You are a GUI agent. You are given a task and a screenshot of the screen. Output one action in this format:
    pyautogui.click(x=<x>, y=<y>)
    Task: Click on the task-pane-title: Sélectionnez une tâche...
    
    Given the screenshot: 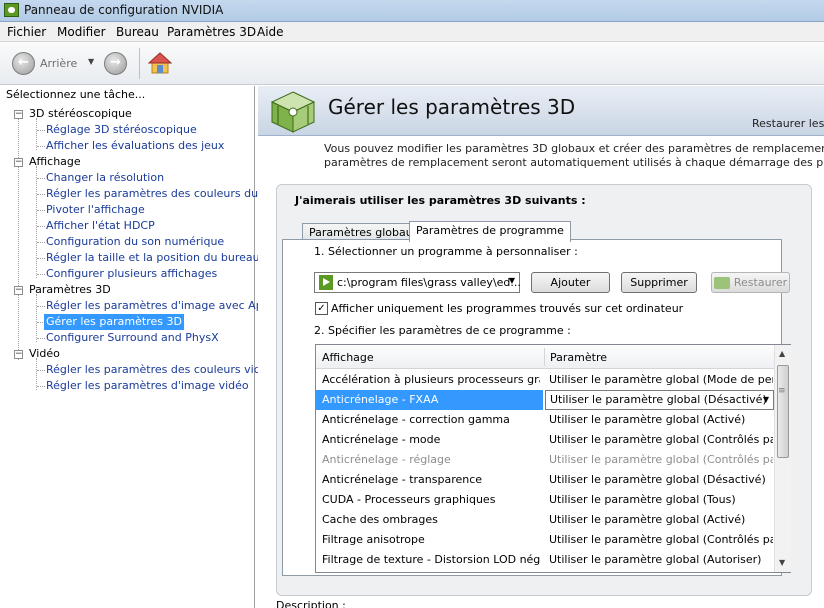 What is the action you would take?
    pyautogui.click(x=76, y=94)
    